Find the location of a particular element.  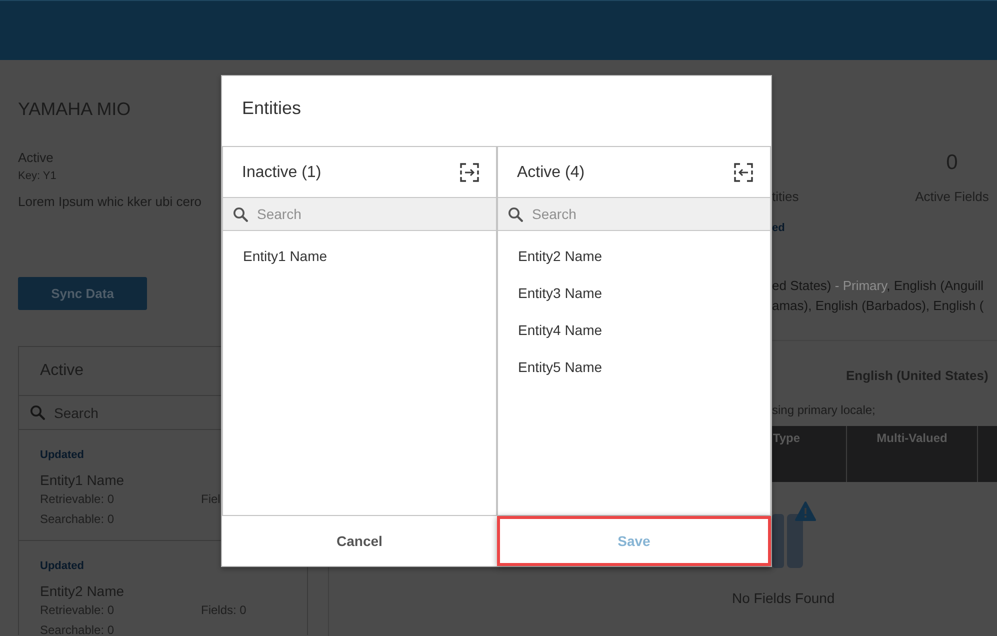

list-item: Entity3 Name is located at coordinates (560, 293).